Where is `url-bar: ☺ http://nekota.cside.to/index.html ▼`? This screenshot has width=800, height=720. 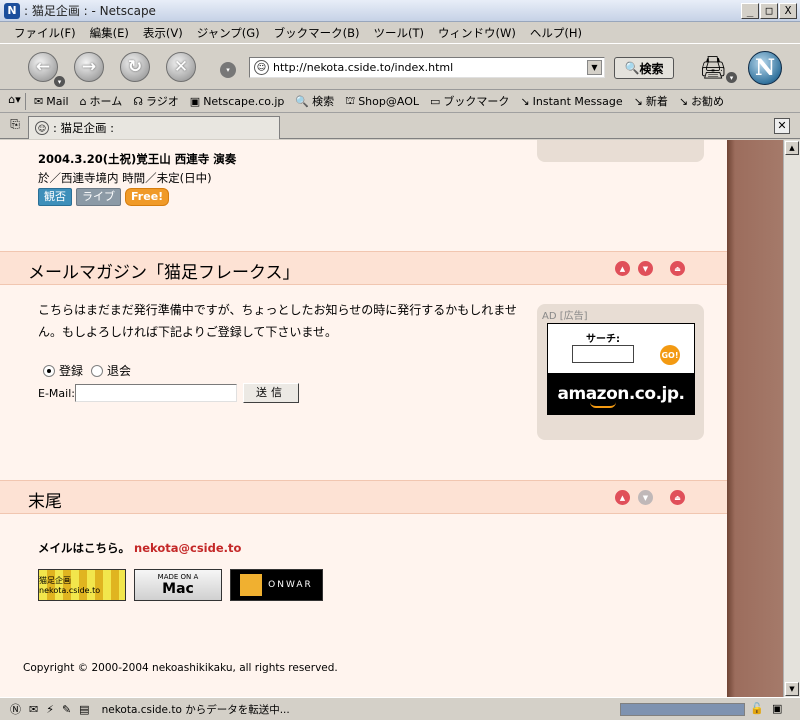 url-bar: ☺ http://nekota.cside.to/index.html ▼ is located at coordinates (427, 67).